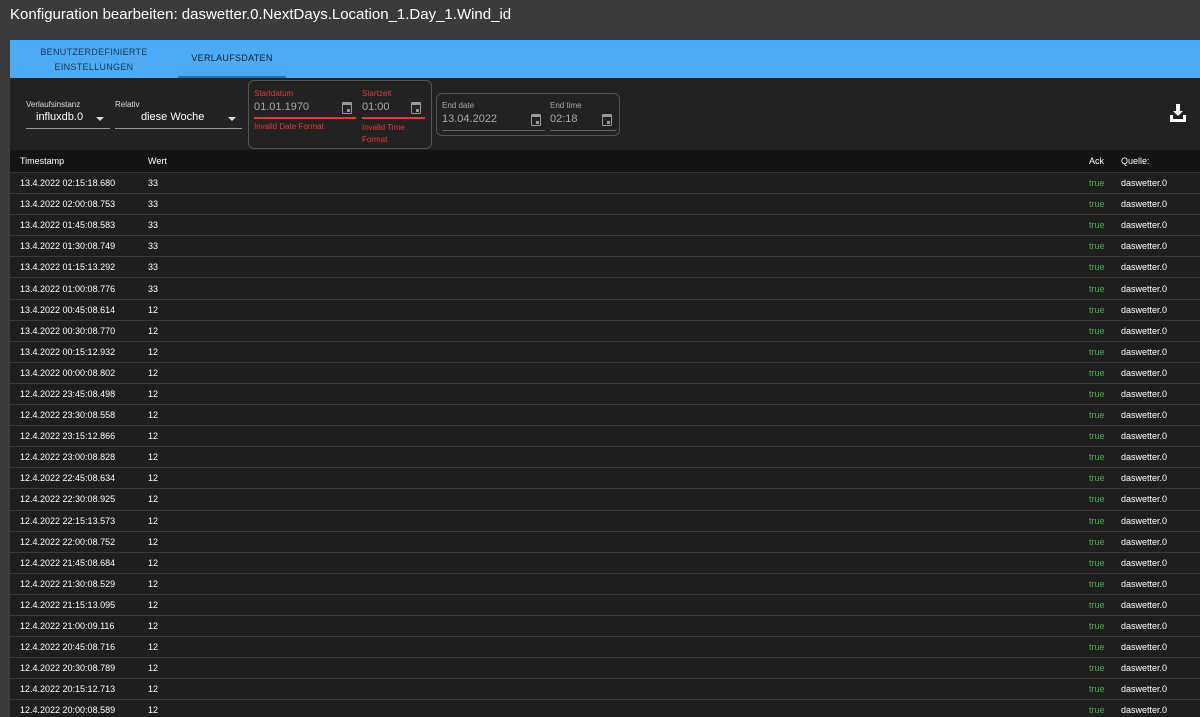  Describe the element at coordinates (605, 708) in the screenshot. I see `table-row: 12.4.2022 20:00:08.589 12 true daswetter.0` at that location.